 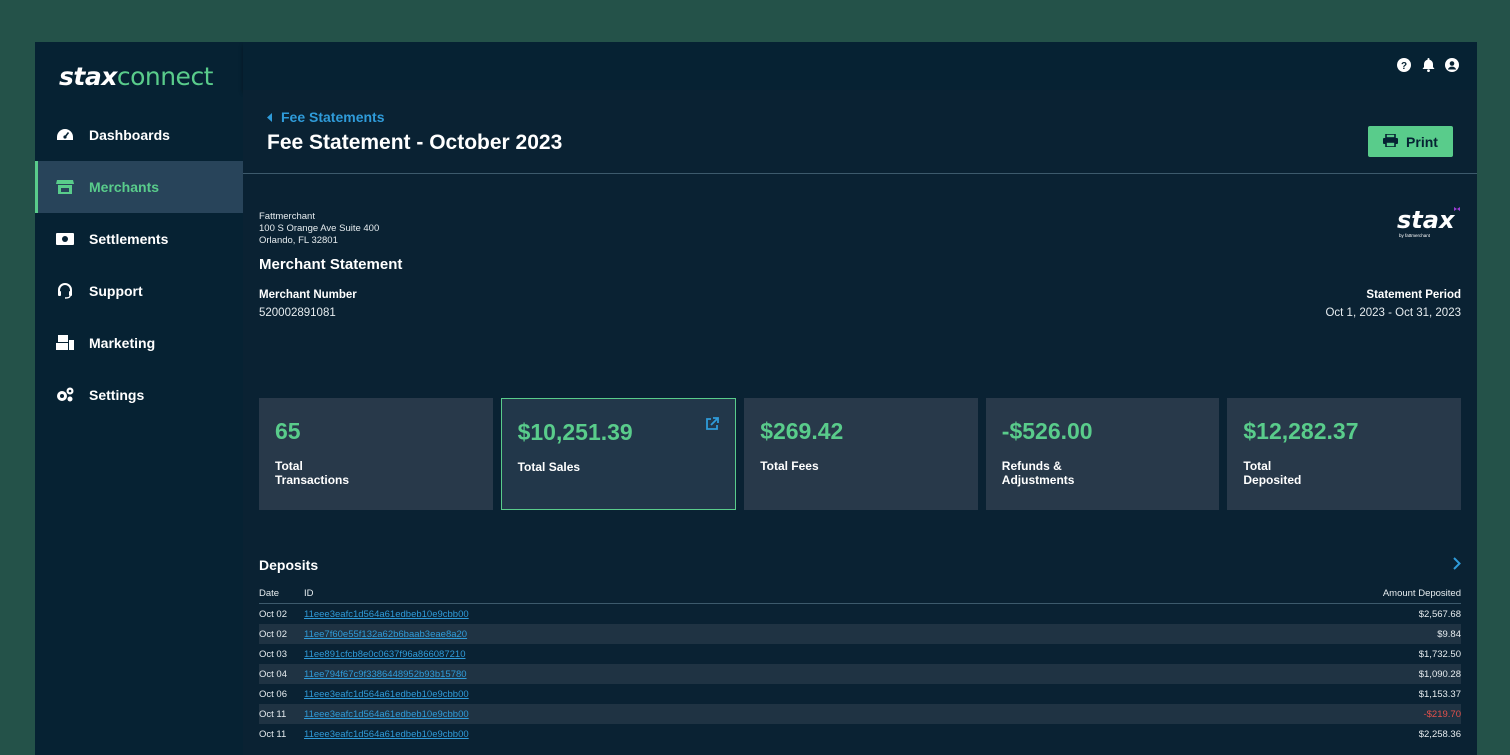 I want to click on sidebar-item-label: Settings, so click(x=117, y=395).